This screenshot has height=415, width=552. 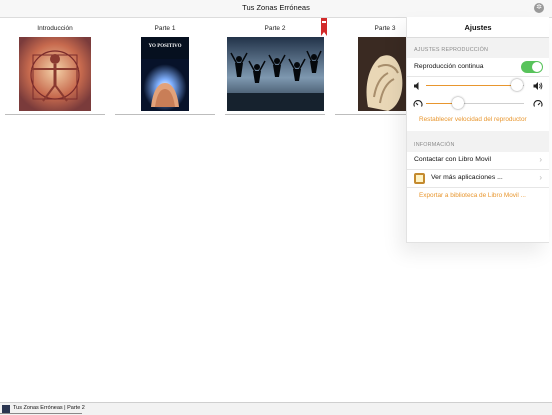 What do you see at coordinates (478, 27) in the screenshot?
I see `settings-title: Ajustes` at bounding box center [478, 27].